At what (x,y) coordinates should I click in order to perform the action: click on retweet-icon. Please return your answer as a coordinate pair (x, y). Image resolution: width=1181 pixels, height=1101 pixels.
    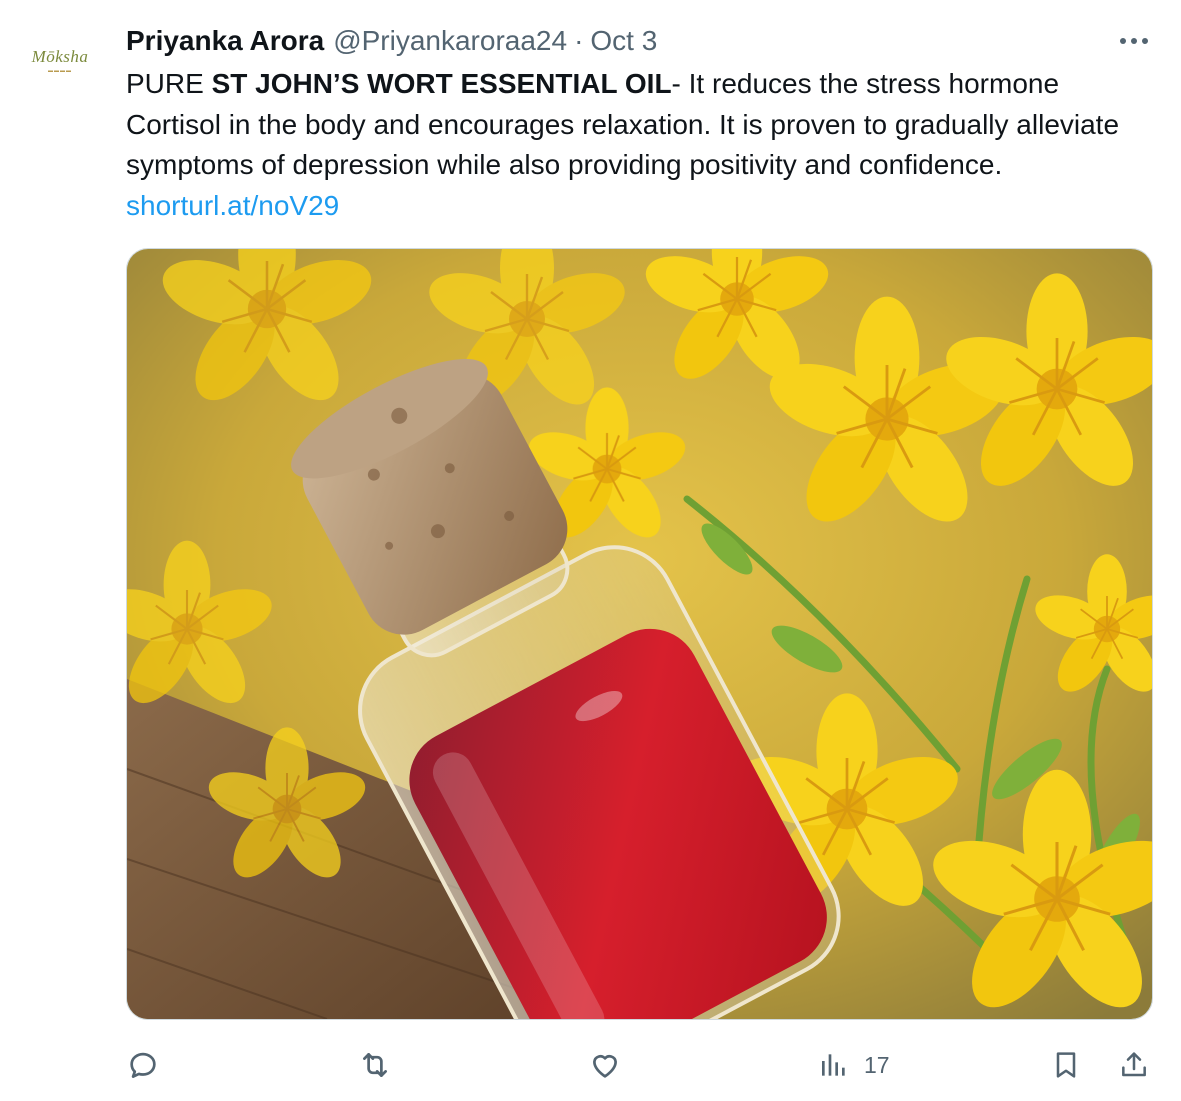
    Looking at the image, I should click on (375, 1065).